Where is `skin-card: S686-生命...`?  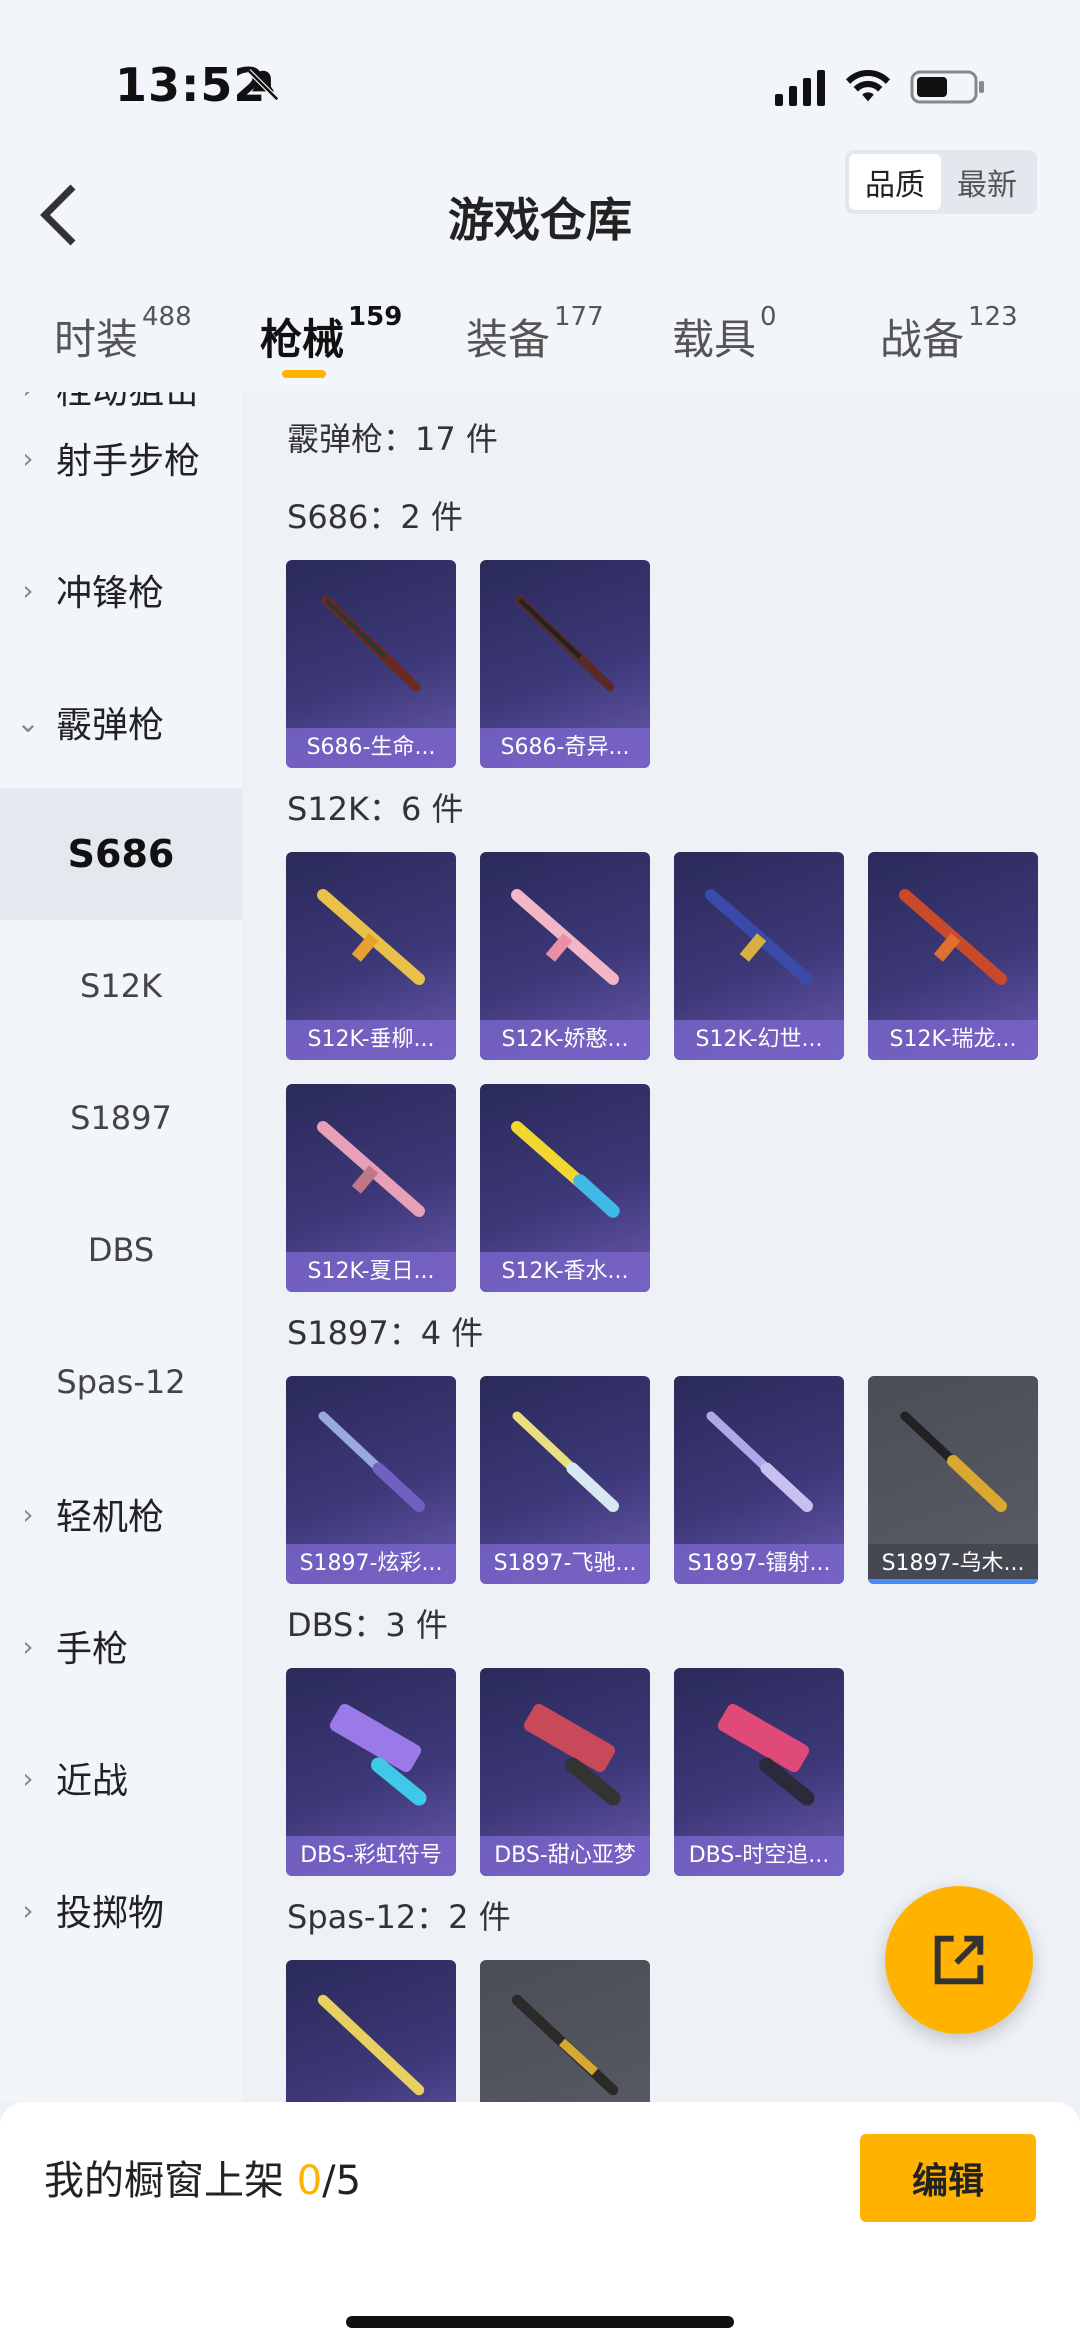 skin-card: S686-生命... is located at coordinates (371, 664).